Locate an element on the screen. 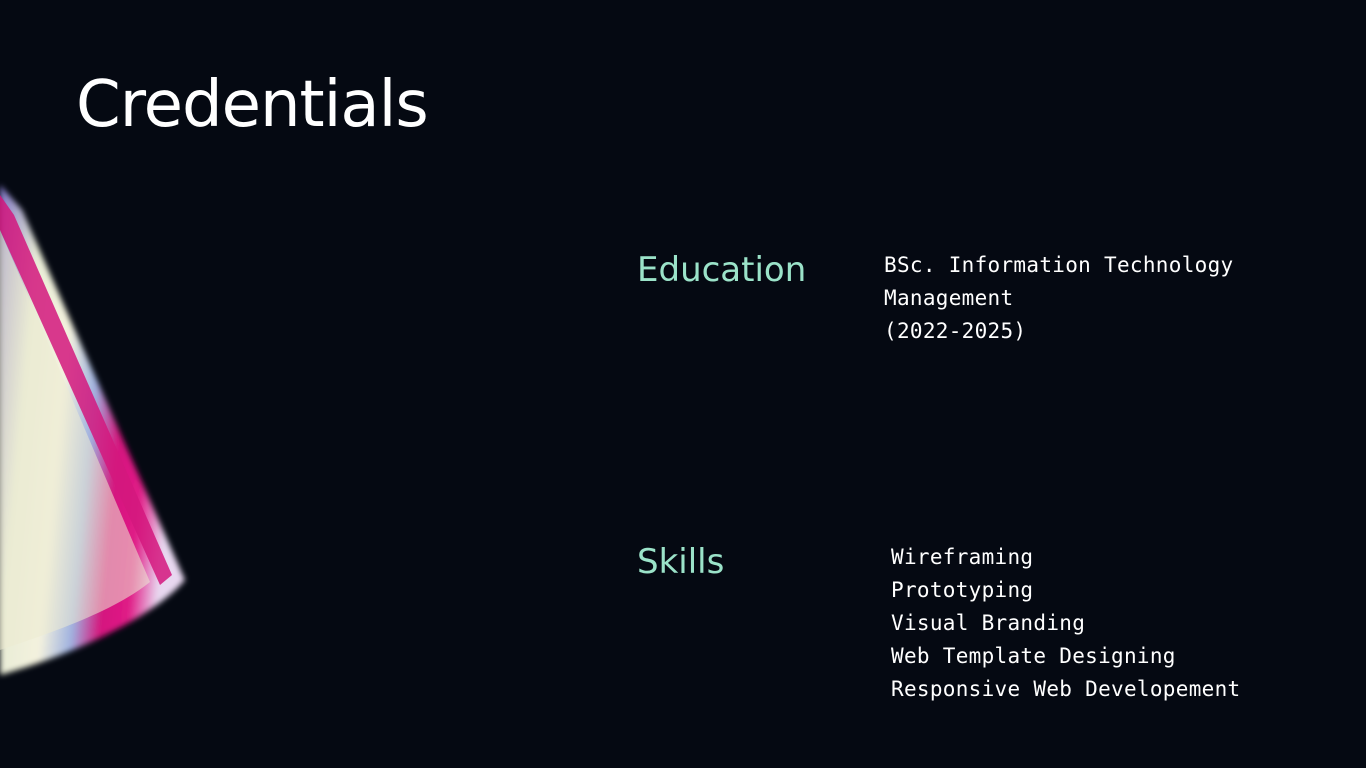 Image resolution: width=1366 pixels, height=768 pixels. skills-heading: Skills is located at coordinates (681, 562).